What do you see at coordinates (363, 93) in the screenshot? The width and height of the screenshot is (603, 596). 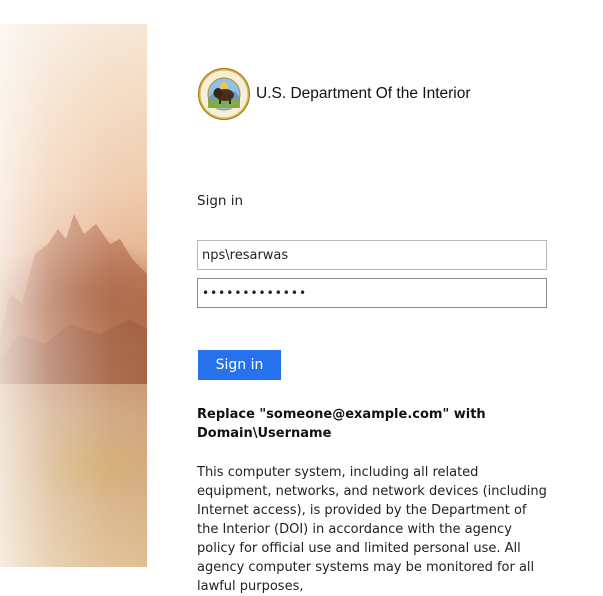 I see `org-name: U.S. Department Of the Interior` at bounding box center [363, 93].